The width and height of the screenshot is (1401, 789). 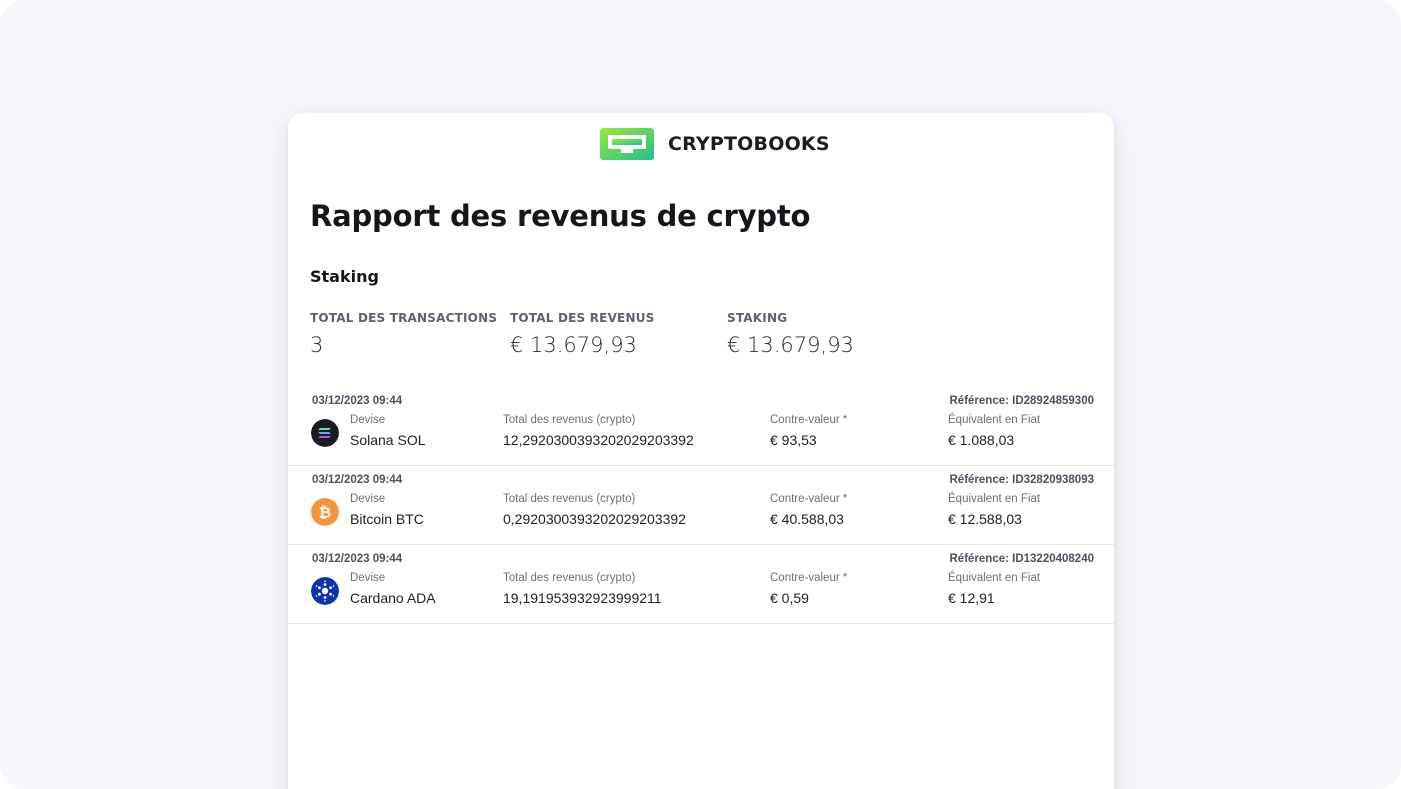 I want to click on currency-name: Bitcoin BTC, so click(x=387, y=519).